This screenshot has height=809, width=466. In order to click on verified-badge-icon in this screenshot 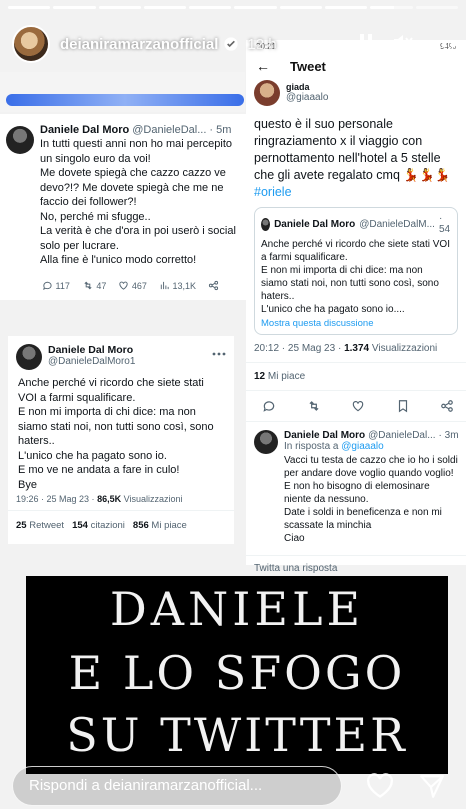, I will do `click(231, 44)`.